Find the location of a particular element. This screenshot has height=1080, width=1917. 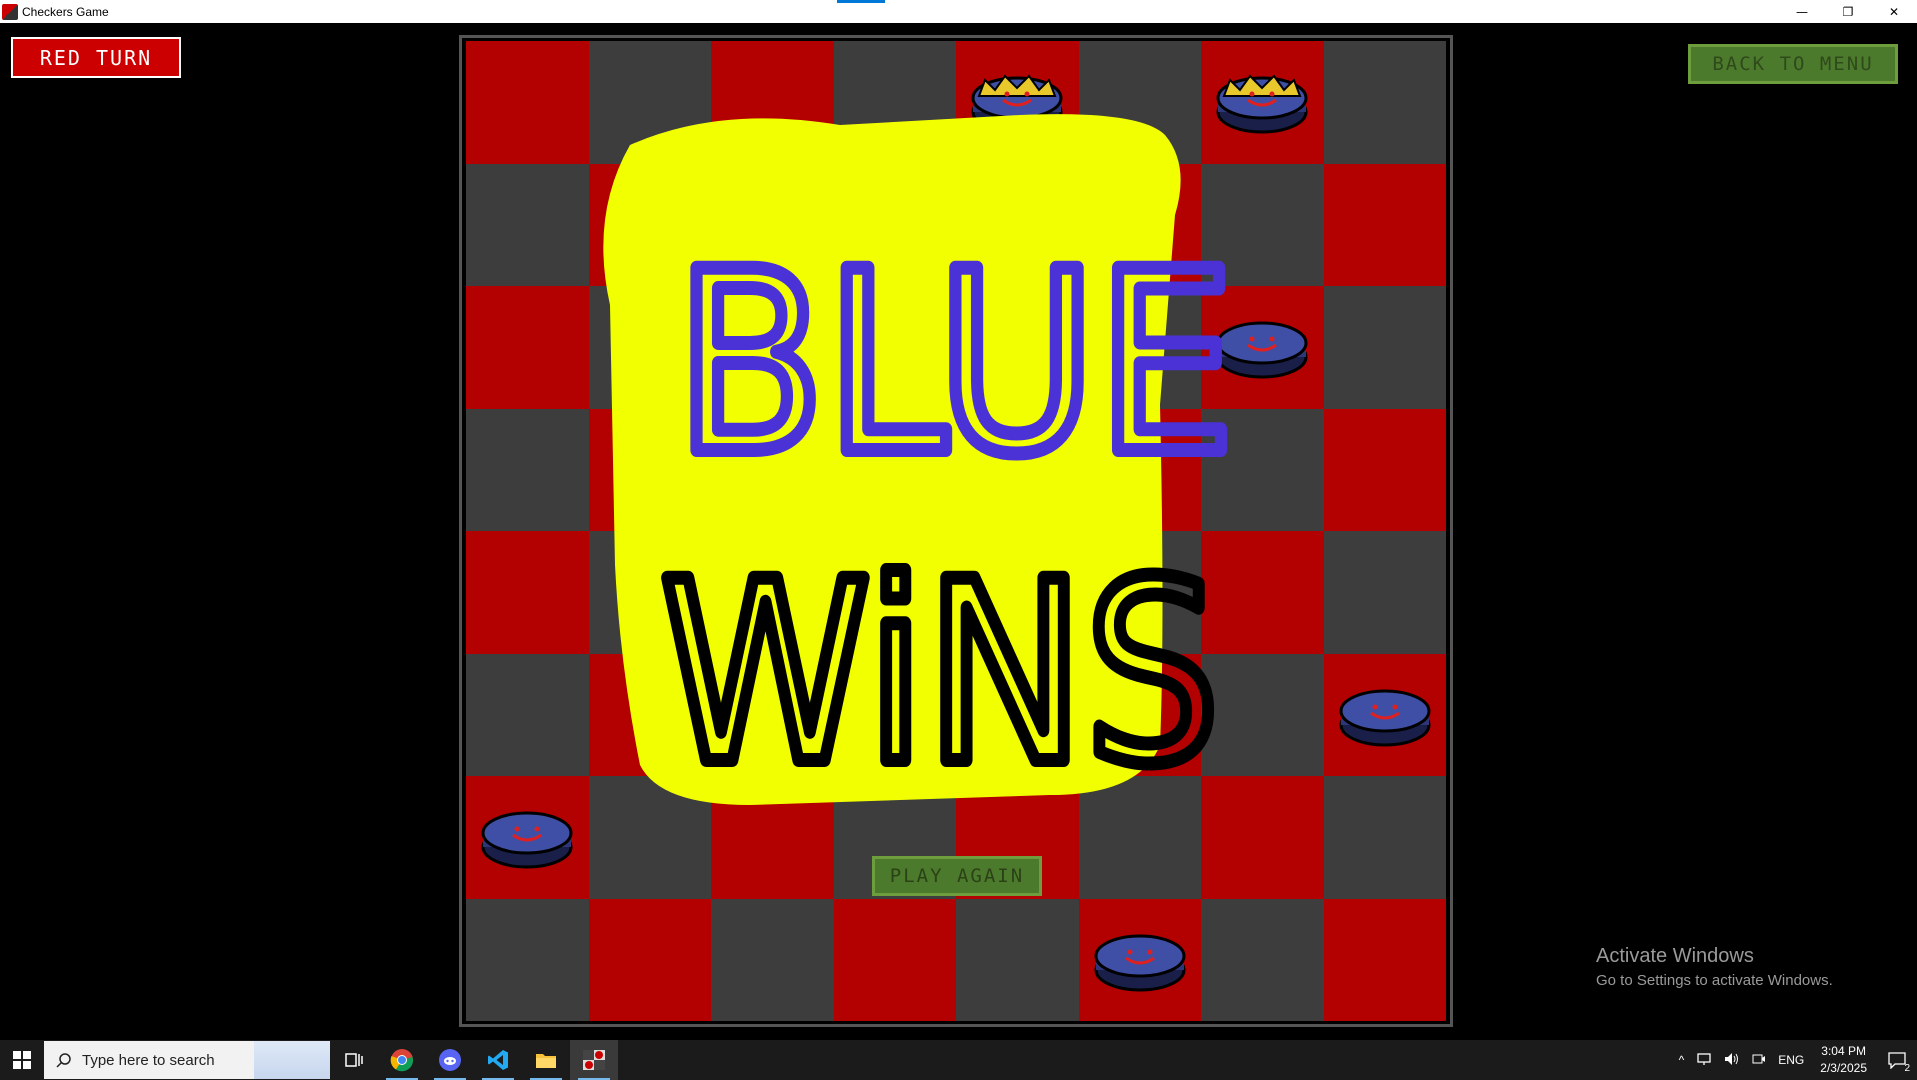

vscode-icon is located at coordinates (498, 1060).